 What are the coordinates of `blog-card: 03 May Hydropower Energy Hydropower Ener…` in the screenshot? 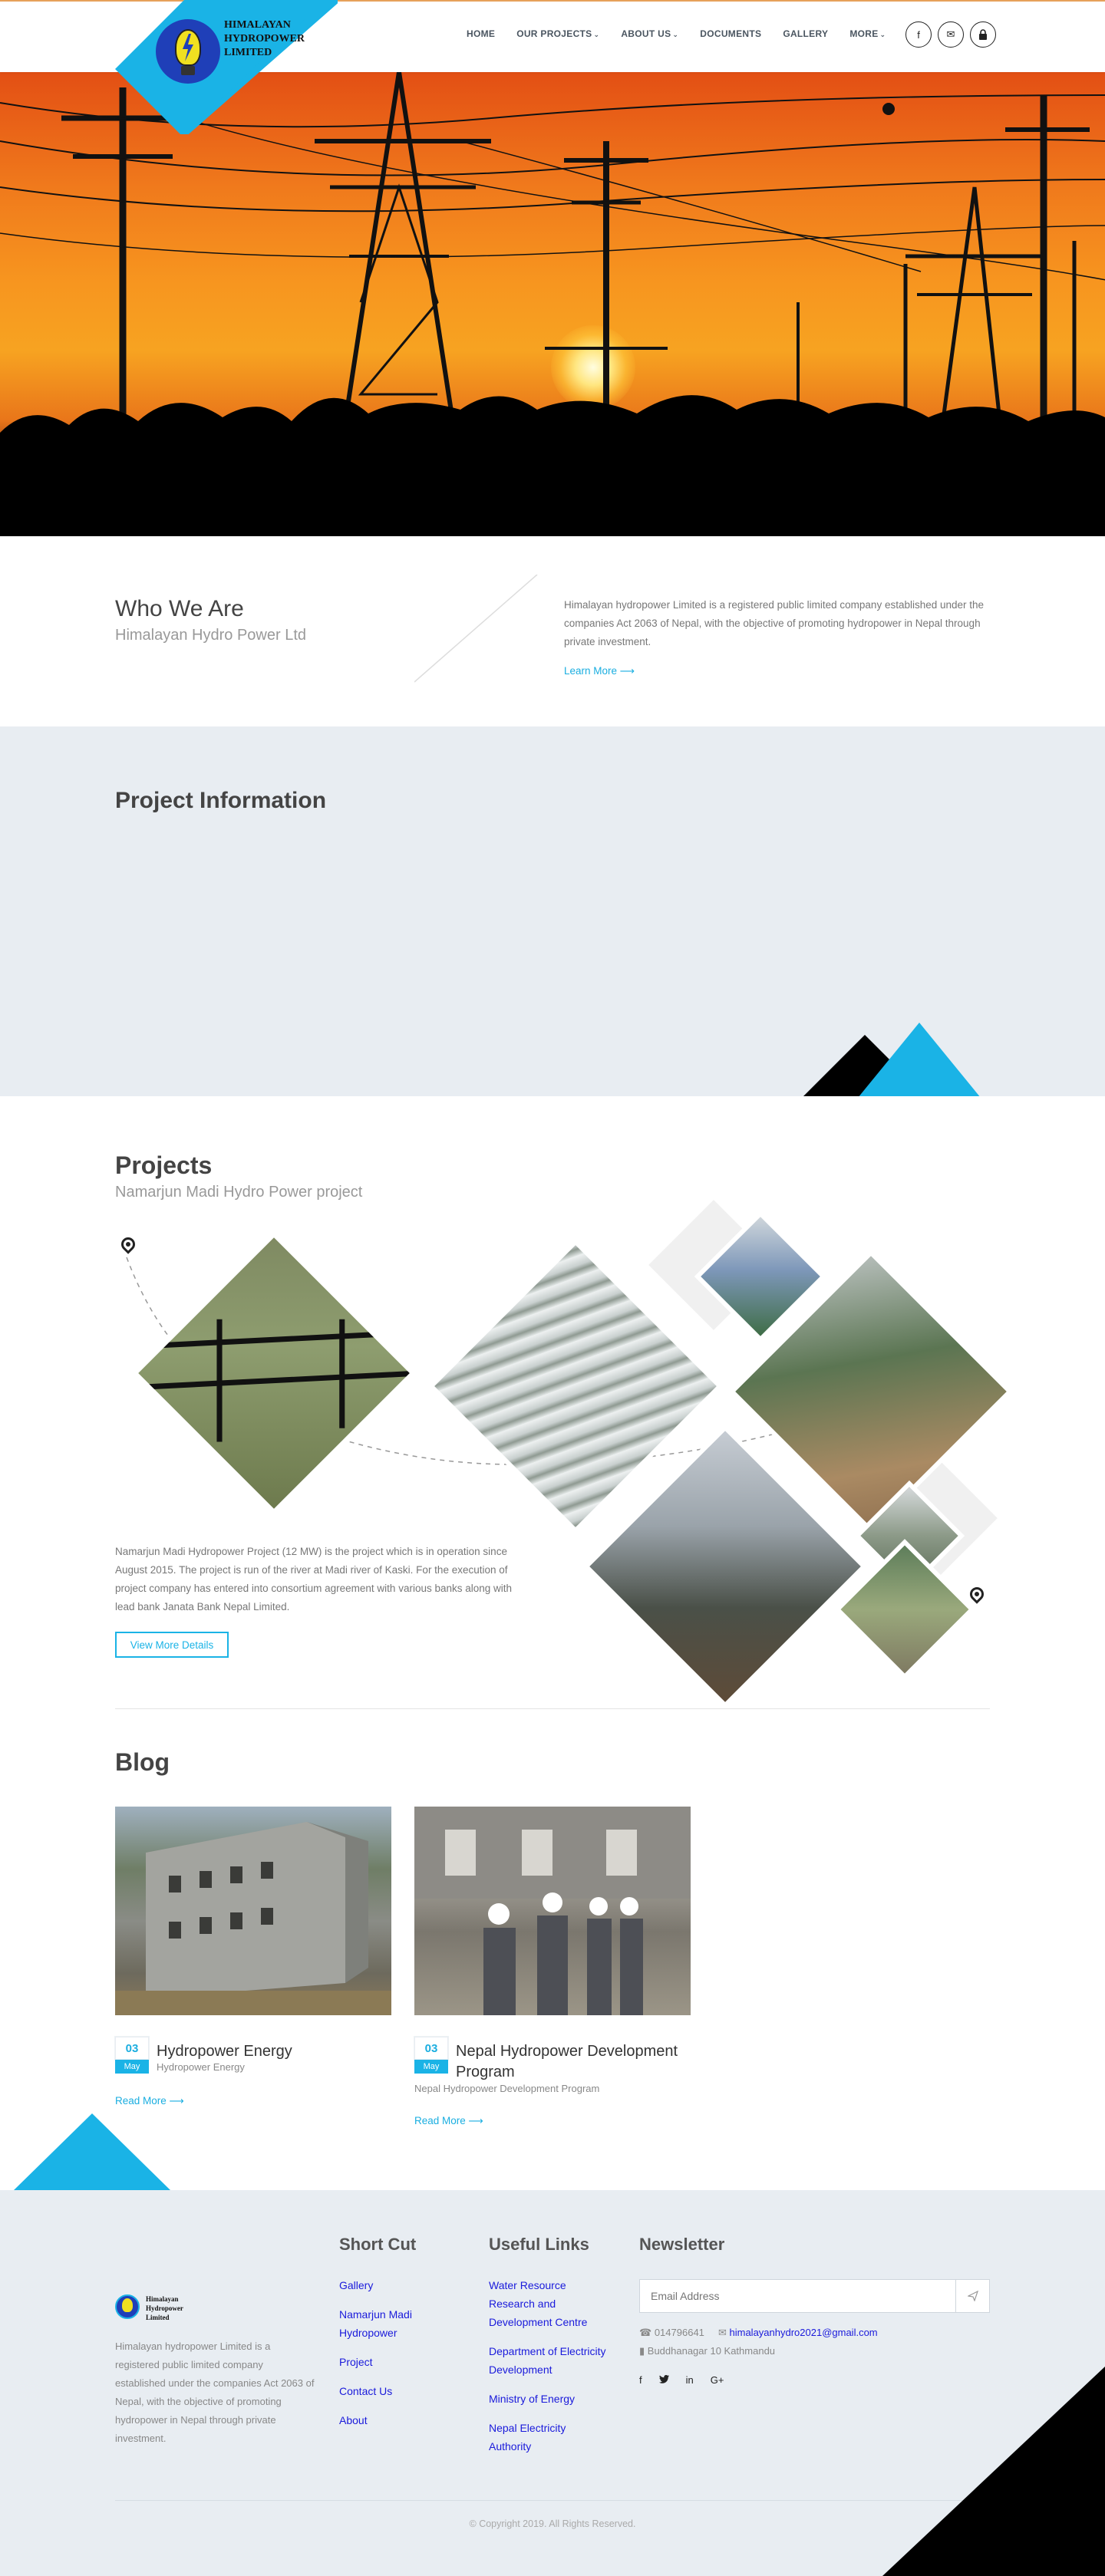 It's located at (253, 1957).